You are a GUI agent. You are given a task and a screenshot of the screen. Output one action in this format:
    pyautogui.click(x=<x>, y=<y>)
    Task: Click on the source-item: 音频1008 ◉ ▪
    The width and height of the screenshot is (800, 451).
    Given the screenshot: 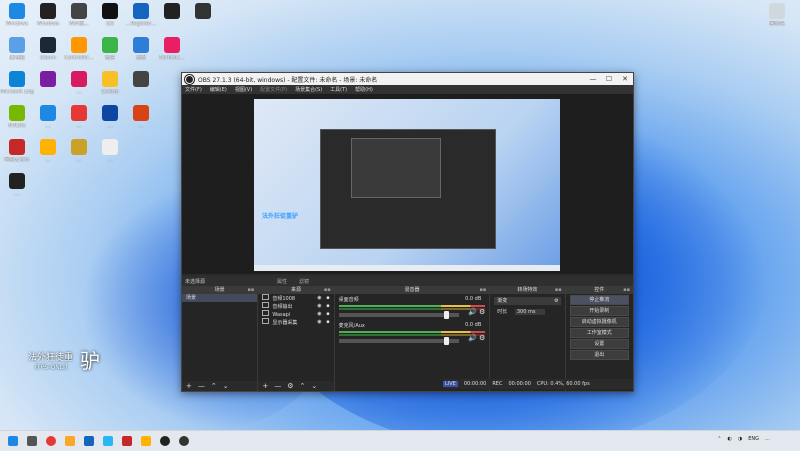 What is the action you would take?
    pyautogui.click(x=295, y=298)
    